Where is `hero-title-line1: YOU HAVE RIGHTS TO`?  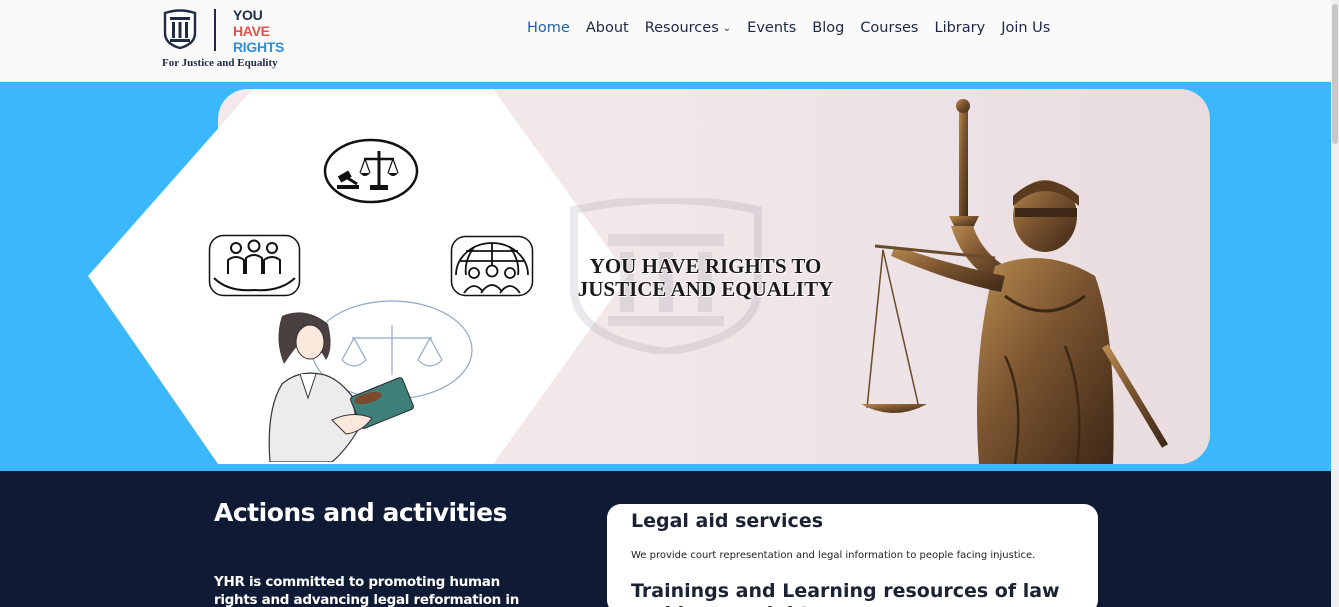 hero-title-line1: YOU HAVE RIGHTS TO is located at coordinates (705, 266).